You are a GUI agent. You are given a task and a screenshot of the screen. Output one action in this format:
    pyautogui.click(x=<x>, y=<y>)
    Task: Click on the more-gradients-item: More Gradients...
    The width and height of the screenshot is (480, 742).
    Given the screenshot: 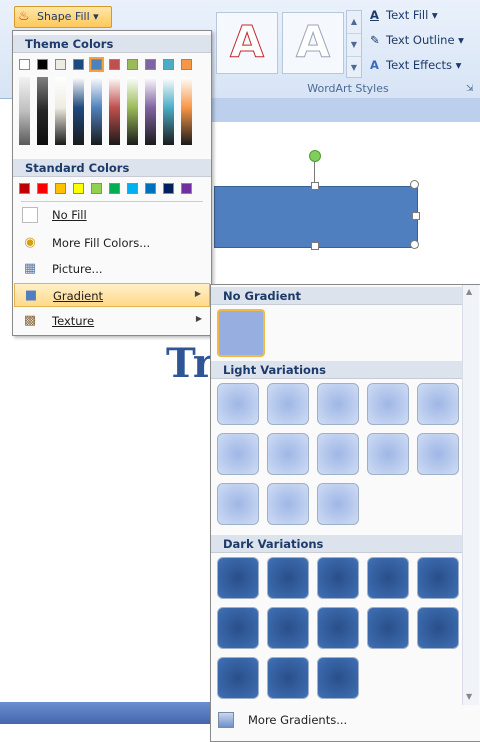 What is the action you would take?
    pyautogui.click(x=337, y=720)
    